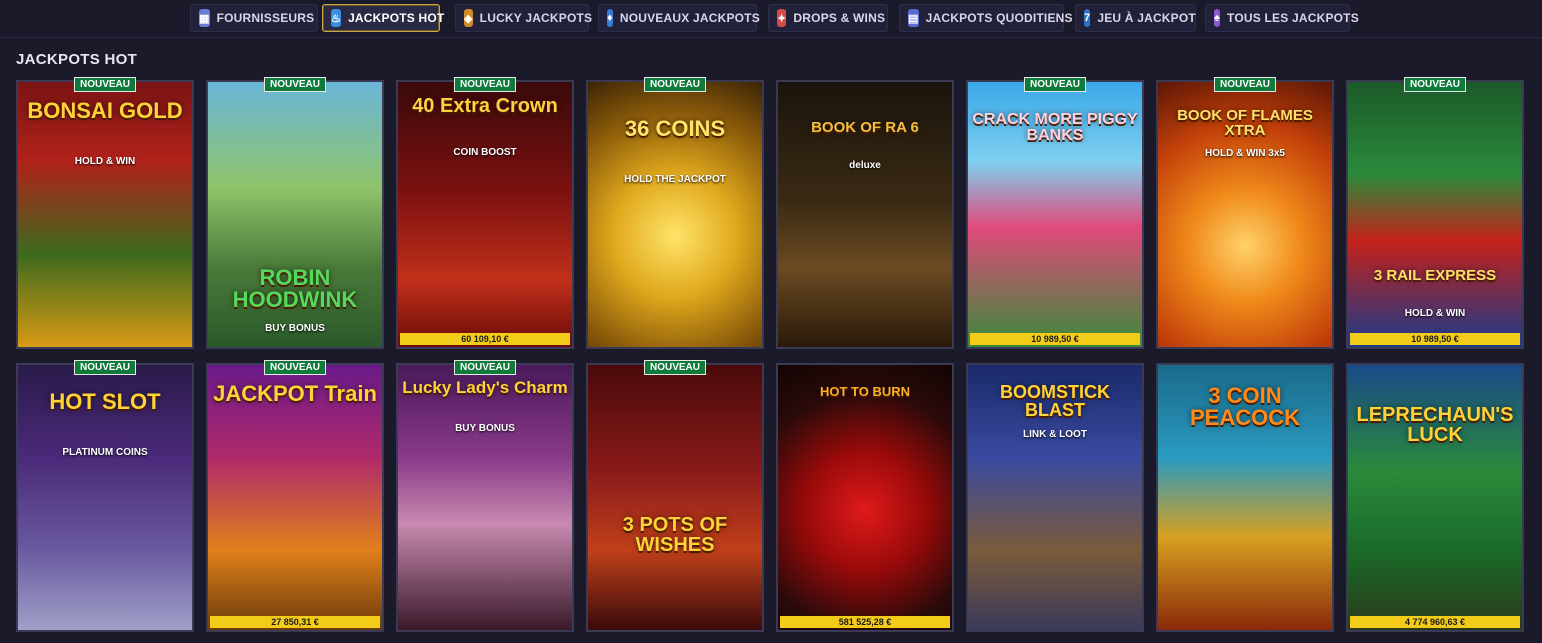 The image size is (1542, 643). Describe the element at coordinates (865, 214) in the screenshot. I see `game-tile: BOOK OF RA 6 deluxe` at that location.